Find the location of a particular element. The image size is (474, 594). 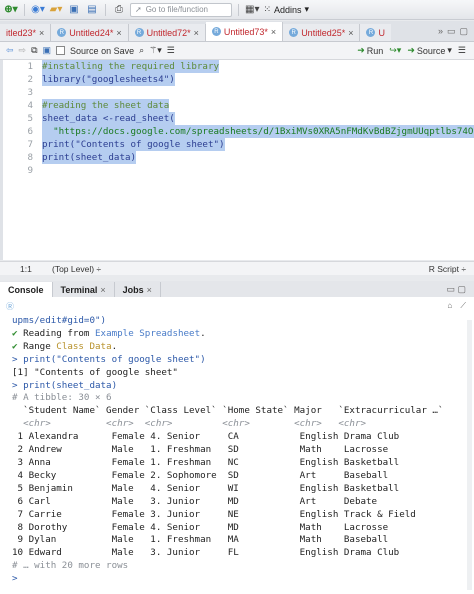

open-folder-icon: ▰▾ is located at coordinates (56, 10).